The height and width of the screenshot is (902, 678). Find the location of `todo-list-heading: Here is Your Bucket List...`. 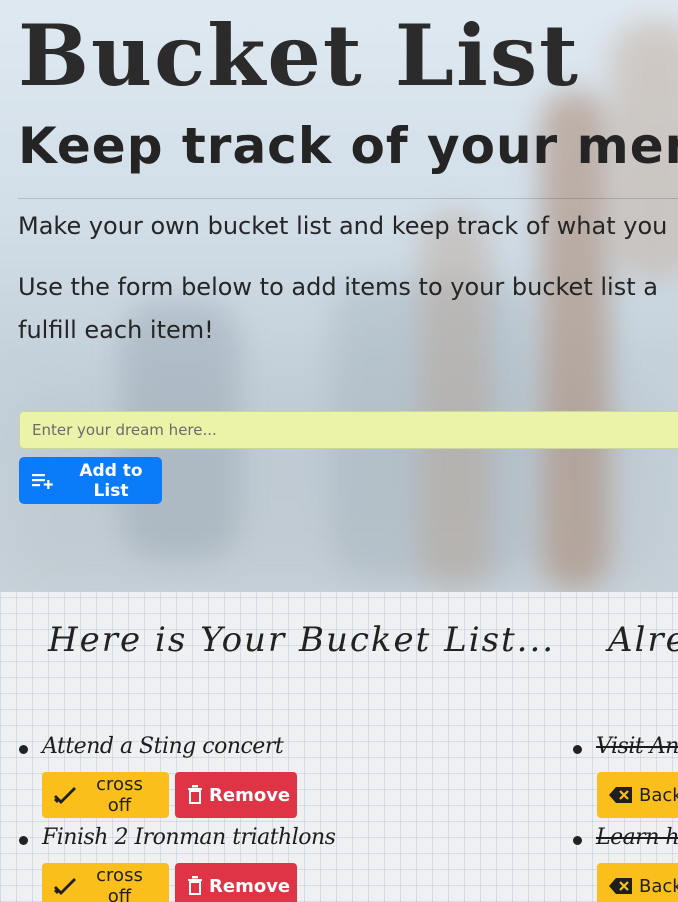

todo-list-heading: Here is Your Bucket List... is located at coordinates (302, 640).